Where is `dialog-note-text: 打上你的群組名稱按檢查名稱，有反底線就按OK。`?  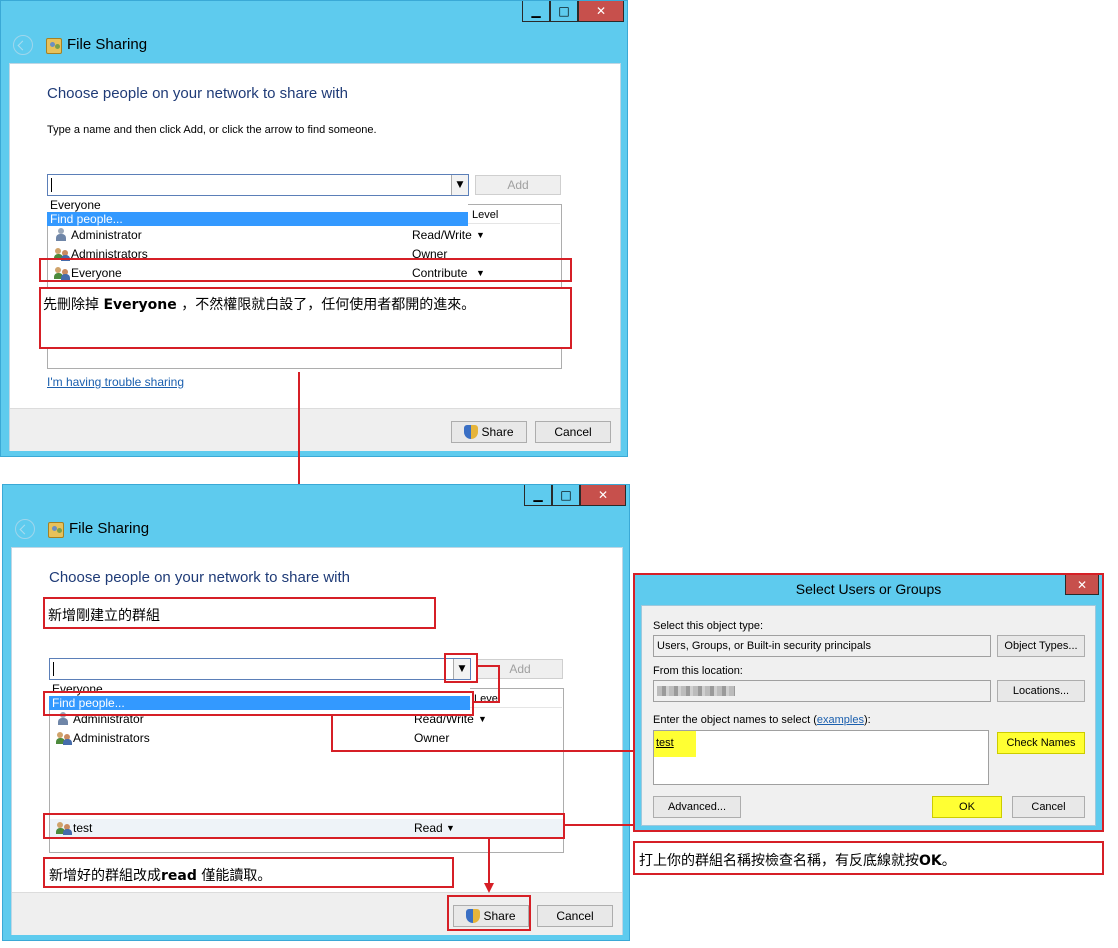 dialog-note-text: 打上你的群組名稱按檢查名稱，有反底線就按OK。 is located at coordinates (797, 860).